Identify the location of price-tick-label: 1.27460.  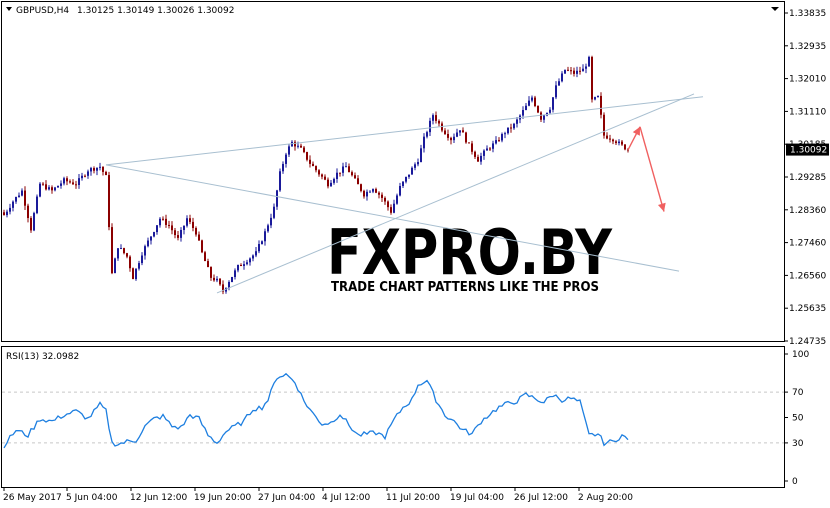
(807, 244).